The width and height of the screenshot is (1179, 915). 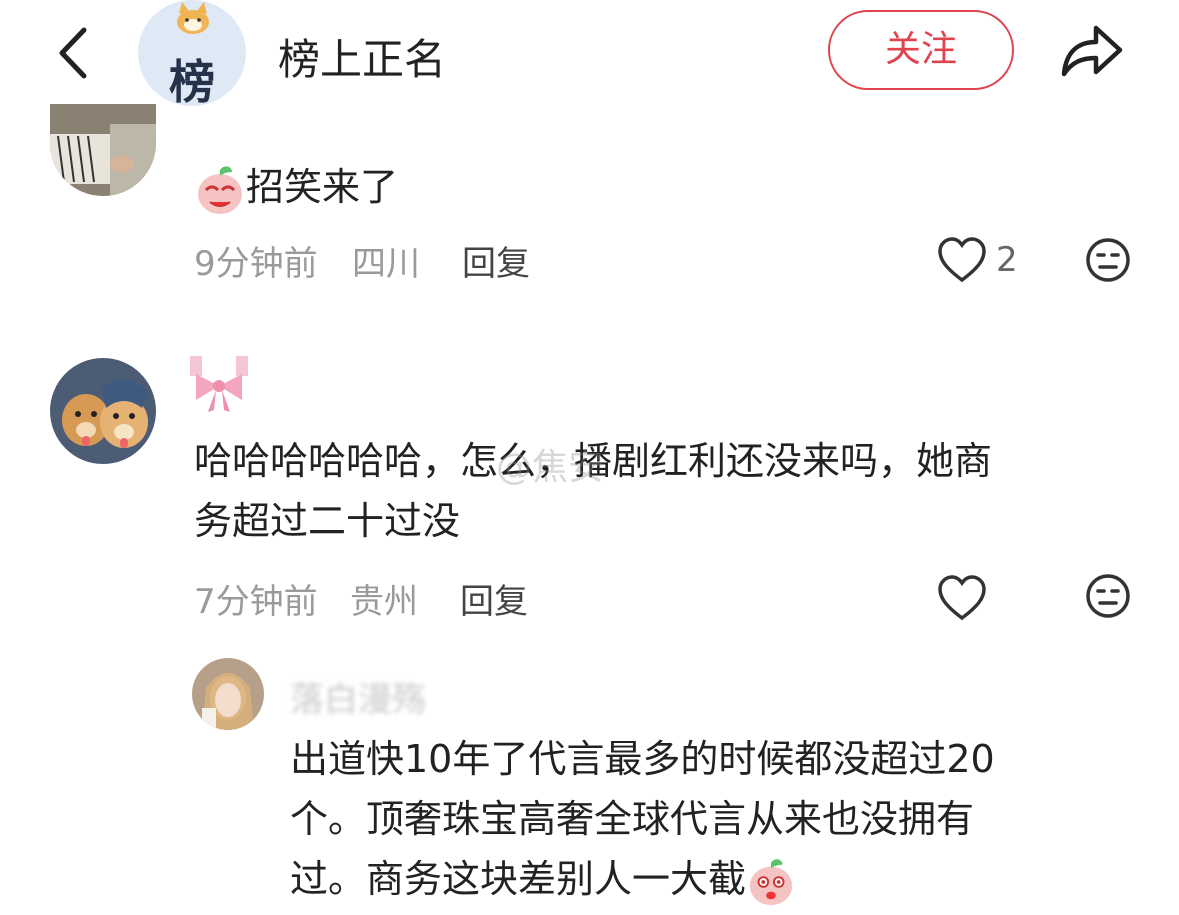 What do you see at coordinates (192, 53) in the screenshot?
I see `account-avatar: 榜` at bounding box center [192, 53].